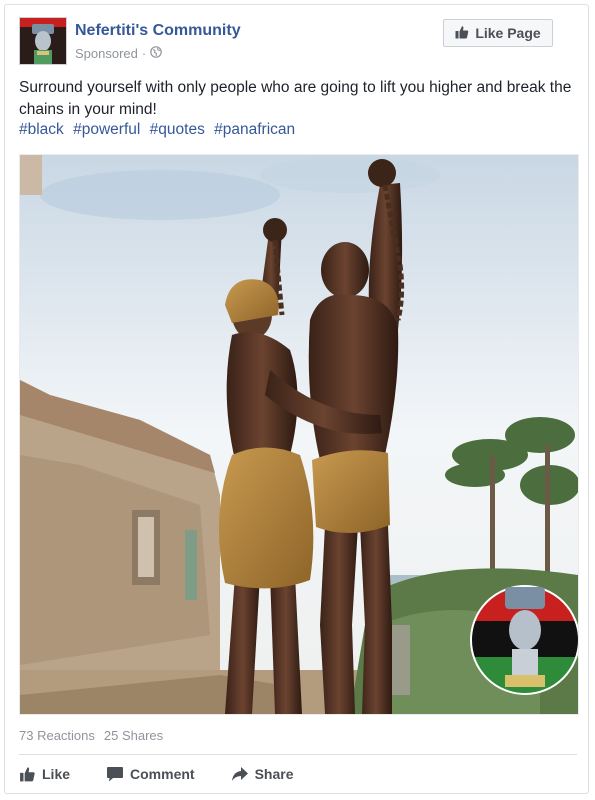  Describe the element at coordinates (106, 129) in the screenshot. I see `hashtag-link: #powerful` at that location.